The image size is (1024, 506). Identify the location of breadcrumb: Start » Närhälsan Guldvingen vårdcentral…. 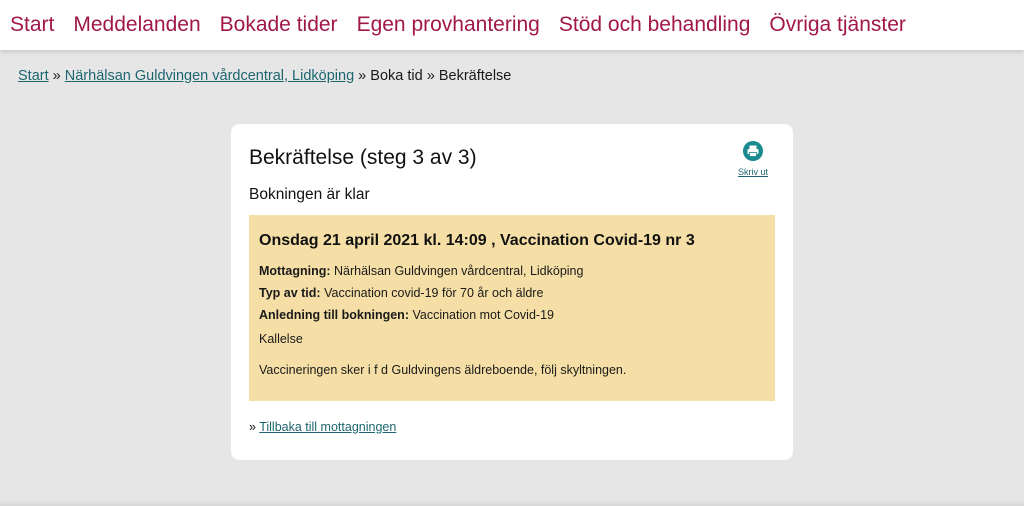
(264, 76).